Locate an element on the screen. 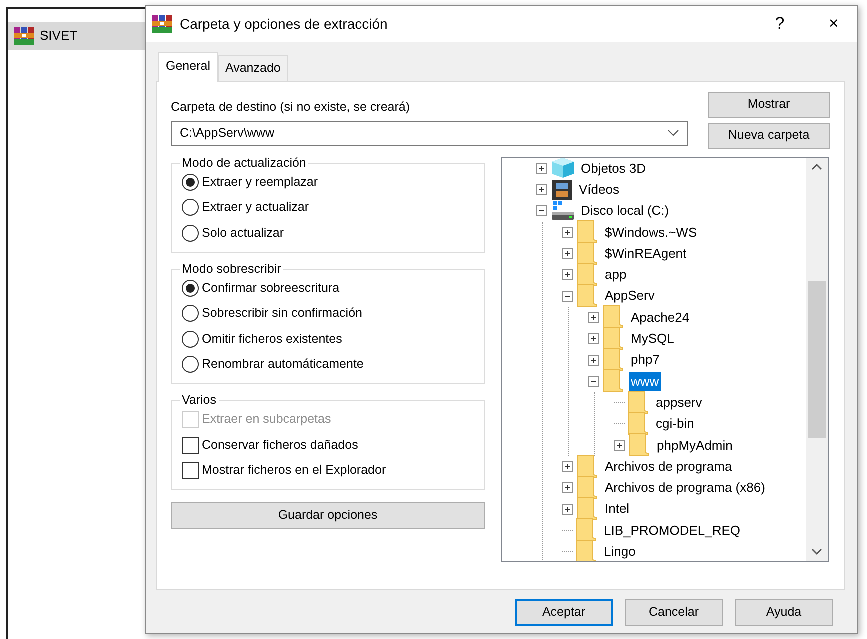 The width and height of the screenshot is (867, 639). help-button: ? is located at coordinates (780, 24).